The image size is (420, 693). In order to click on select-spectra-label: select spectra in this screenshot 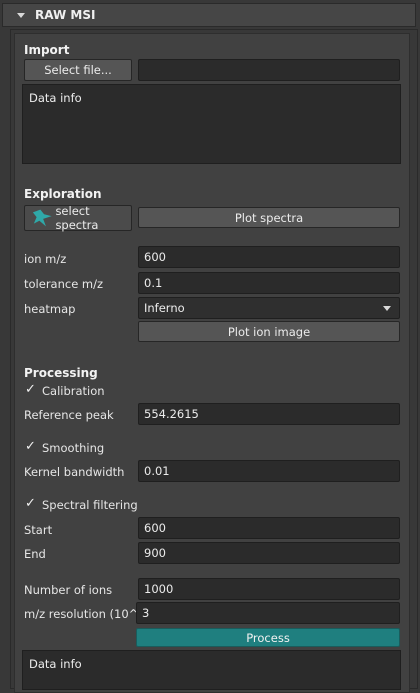, I will do `click(77, 218)`.